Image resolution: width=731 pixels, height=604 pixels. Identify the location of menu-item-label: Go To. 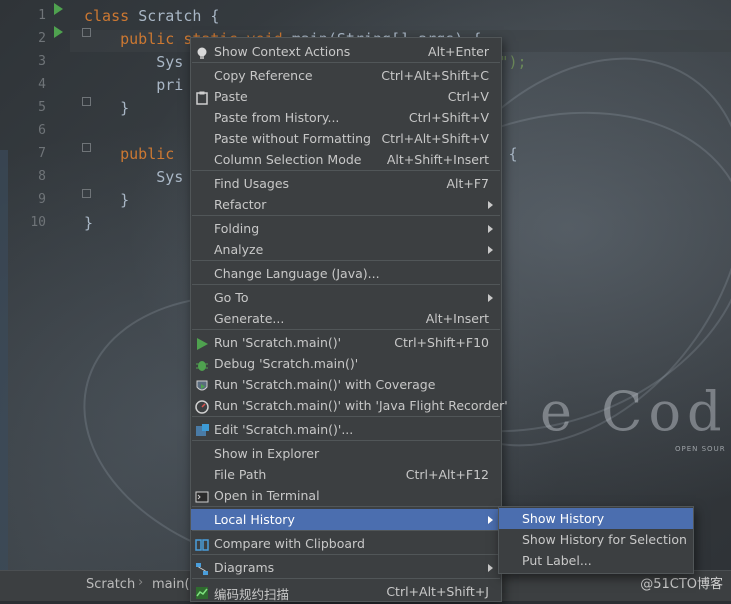
(231, 297).